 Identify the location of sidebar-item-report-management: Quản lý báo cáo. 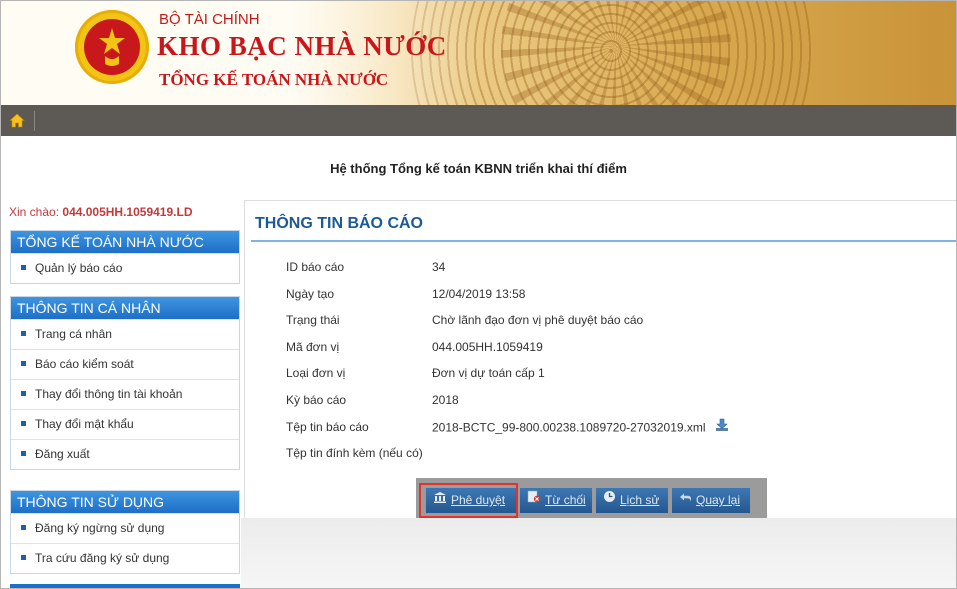
(125, 268).